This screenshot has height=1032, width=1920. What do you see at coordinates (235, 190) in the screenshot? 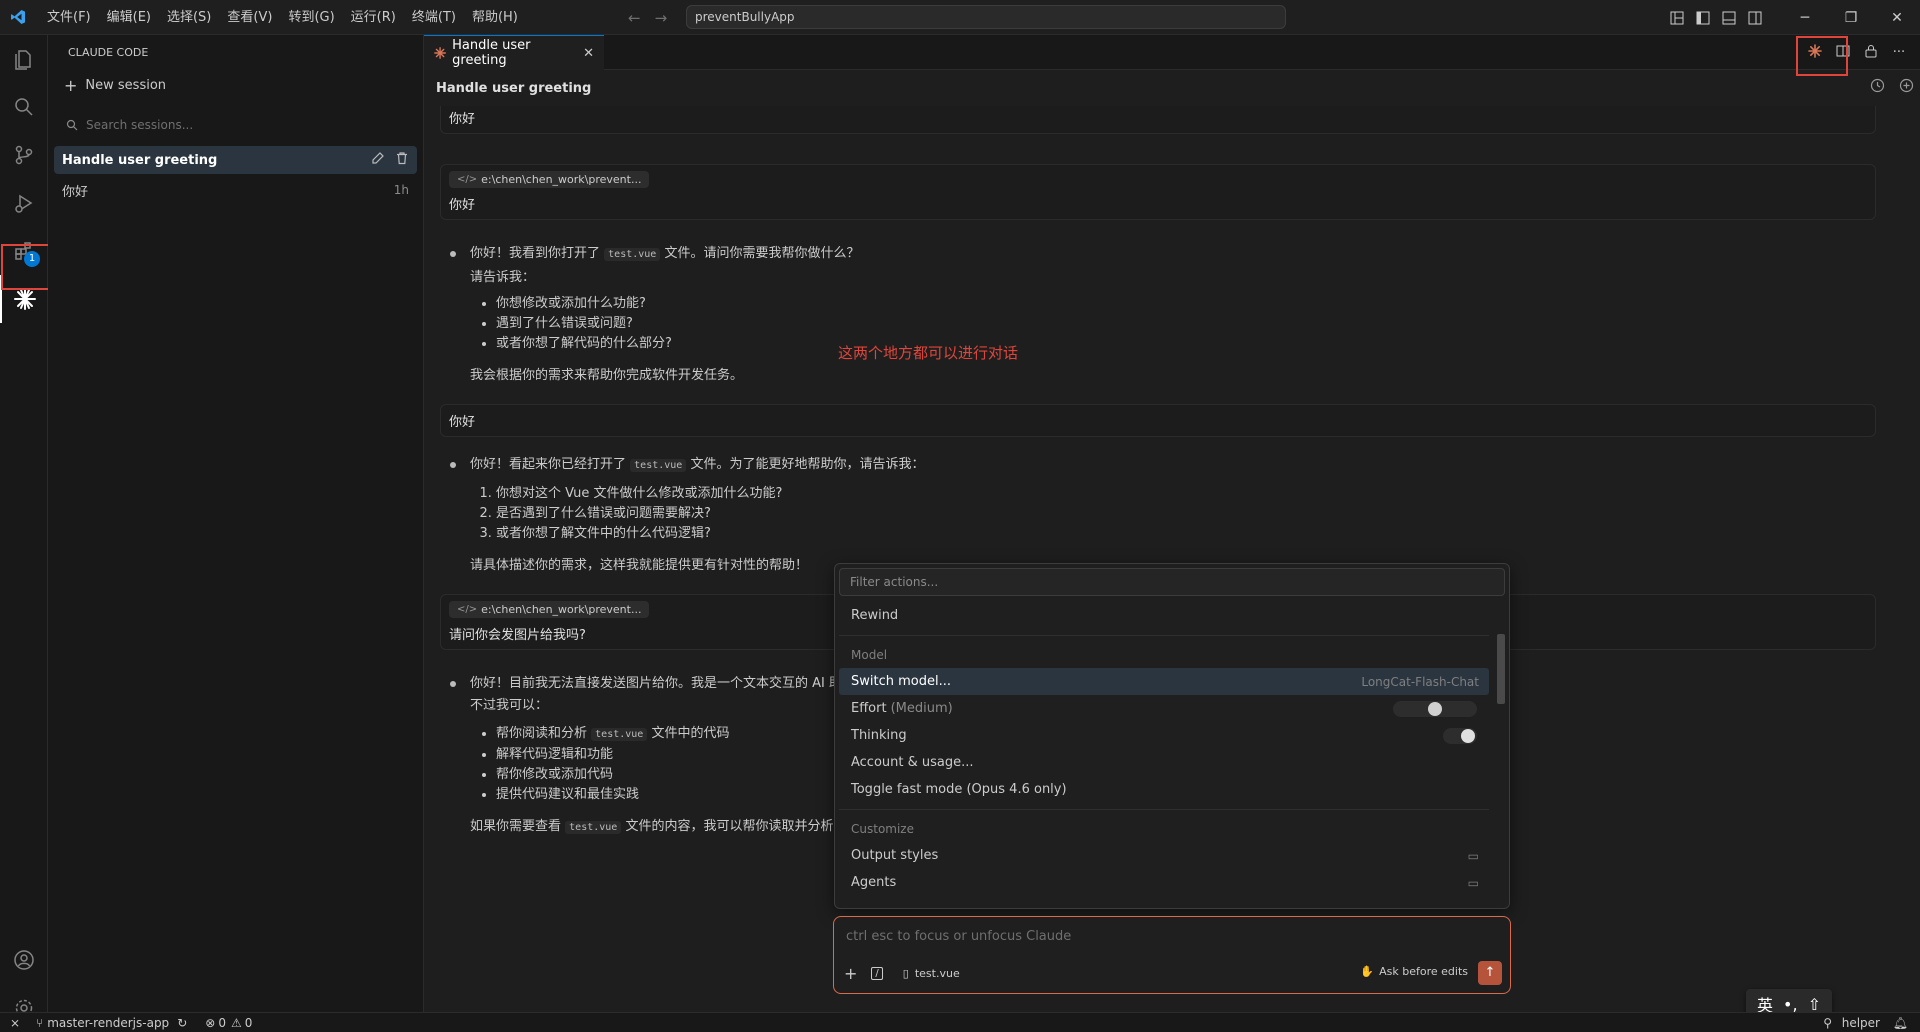
I see `session-item: 你好 1h` at bounding box center [235, 190].